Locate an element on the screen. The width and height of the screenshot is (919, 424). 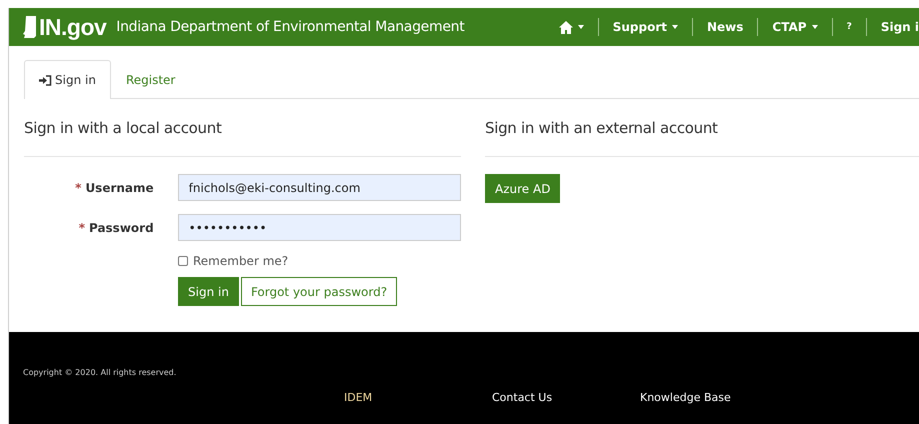
sign-in-button: Sign in is located at coordinates (208, 291).